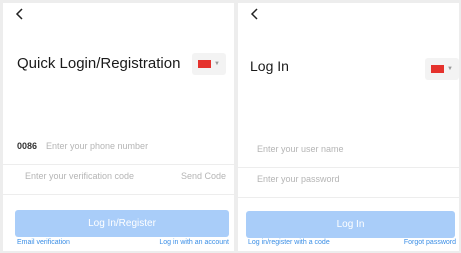 Image resolution: width=461 pixels, height=253 pixels. Describe the element at coordinates (269, 66) in the screenshot. I see `page-title: Log In` at that location.